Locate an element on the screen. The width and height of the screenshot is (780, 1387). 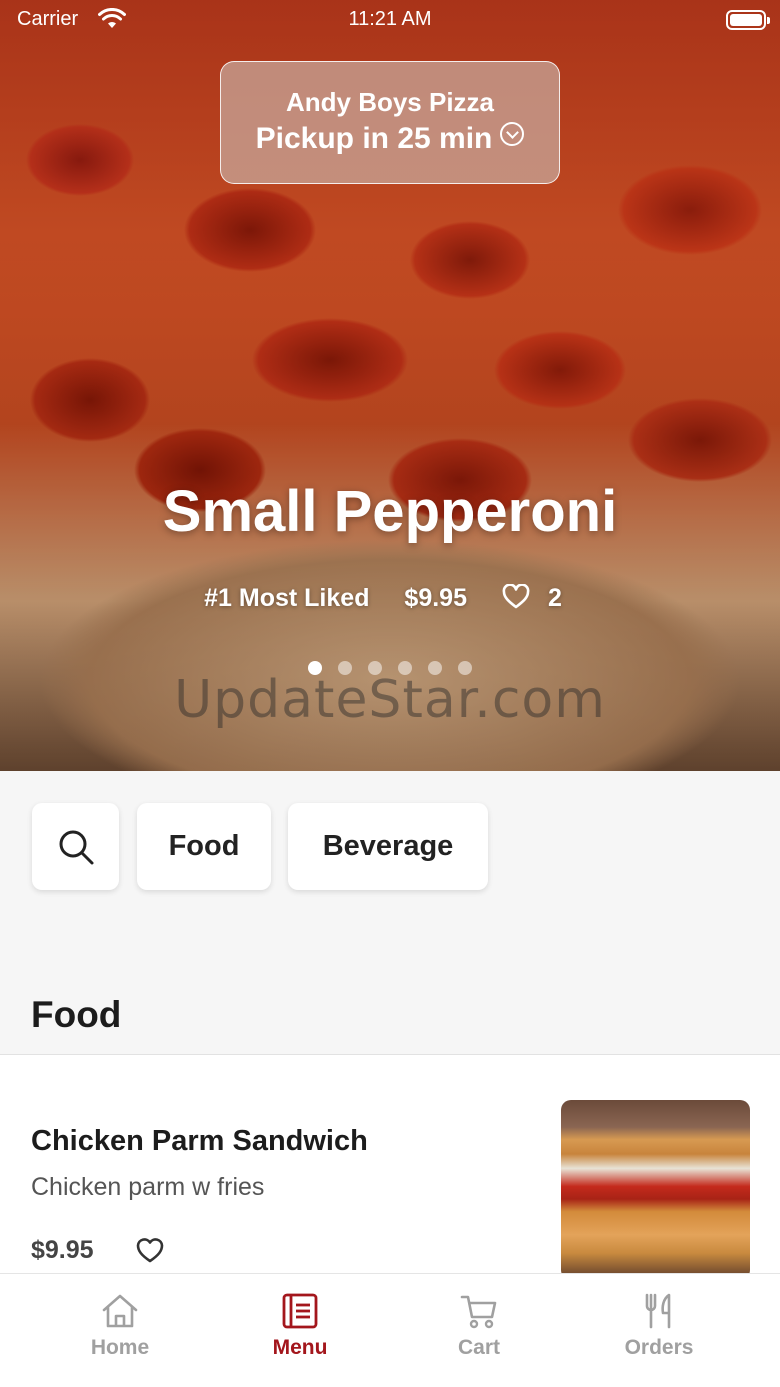
fork-knife-icon is located at coordinates (658, 1311).